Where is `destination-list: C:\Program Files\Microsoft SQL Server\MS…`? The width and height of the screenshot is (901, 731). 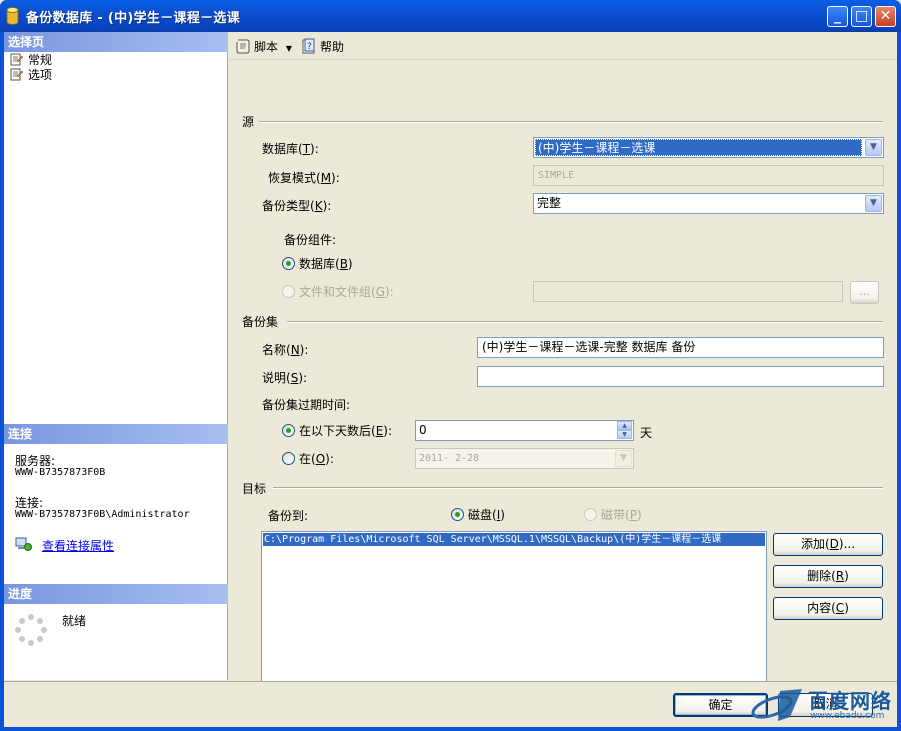
destination-list: C:\Program Files\Microsoft SQL Server\MS… is located at coordinates (514, 611).